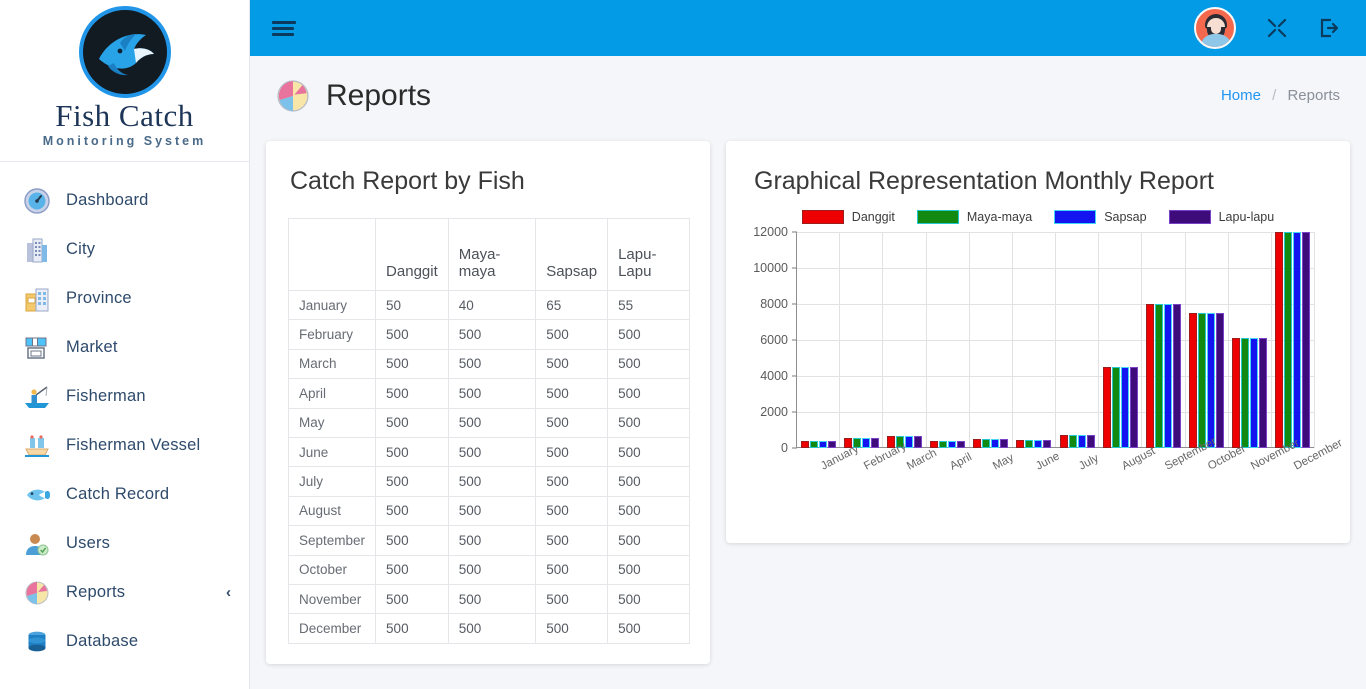 Image resolution: width=1366 pixels, height=689 pixels. What do you see at coordinates (1246, 217) in the screenshot?
I see `legend-label: Lapu-lapu` at bounding box center [1246, 217].